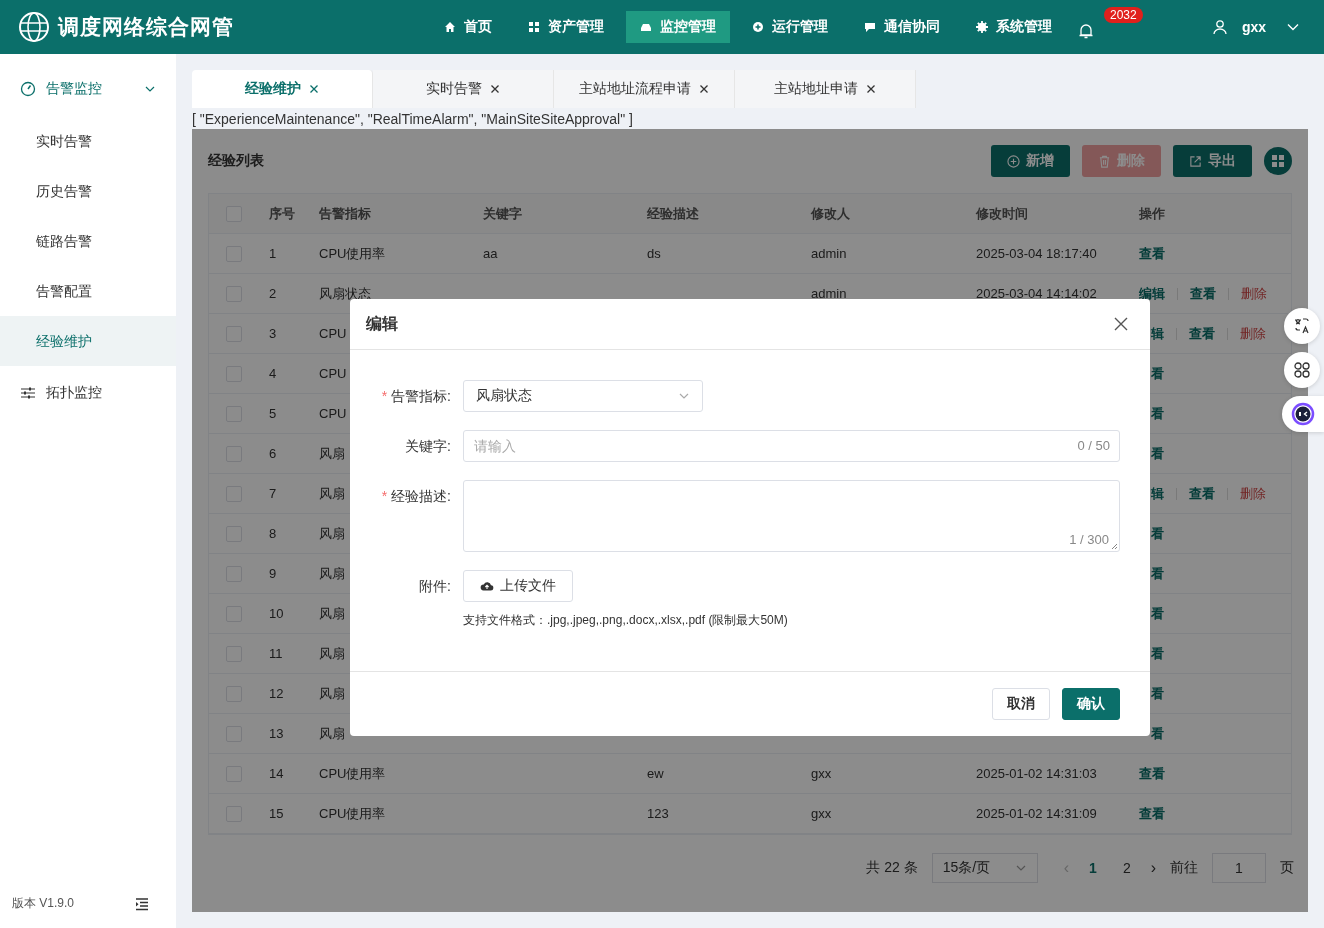 This screenshot has width=1324, height=928. What do you see at coordinates (870, 27) in the screenshot?
I see `chat-icon` at bounding box center [870, 27].